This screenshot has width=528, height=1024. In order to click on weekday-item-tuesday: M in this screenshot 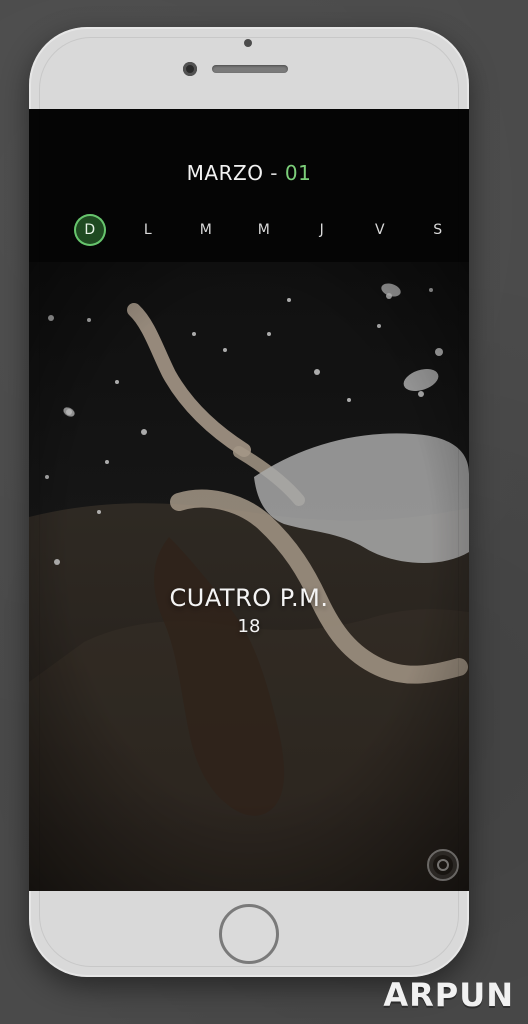, I will do `click(206, 230)`.